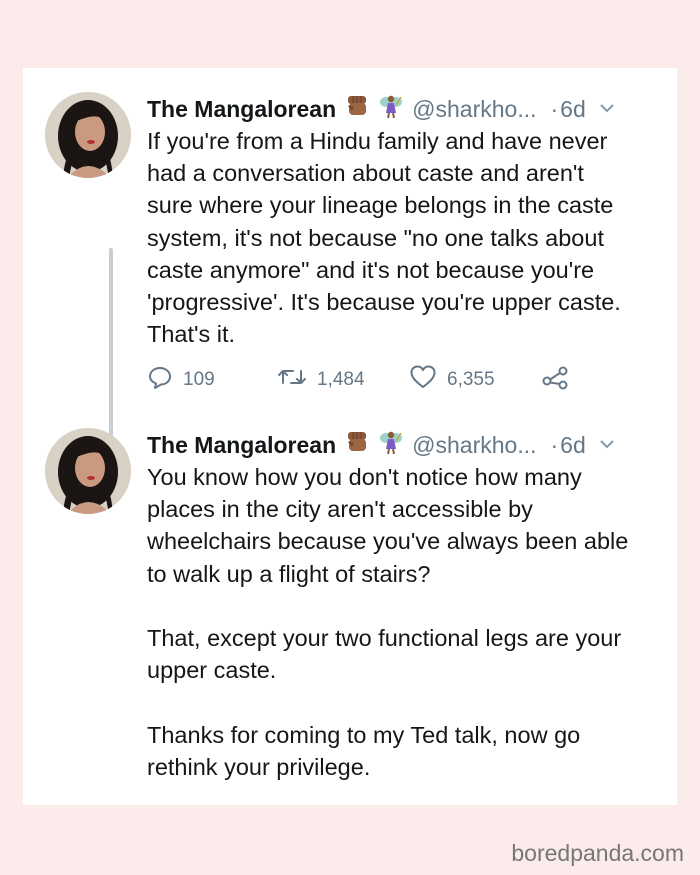 Image resolution: width=700 pixels, height=875 pixels. I want to click on share-button, so click(555, 380).